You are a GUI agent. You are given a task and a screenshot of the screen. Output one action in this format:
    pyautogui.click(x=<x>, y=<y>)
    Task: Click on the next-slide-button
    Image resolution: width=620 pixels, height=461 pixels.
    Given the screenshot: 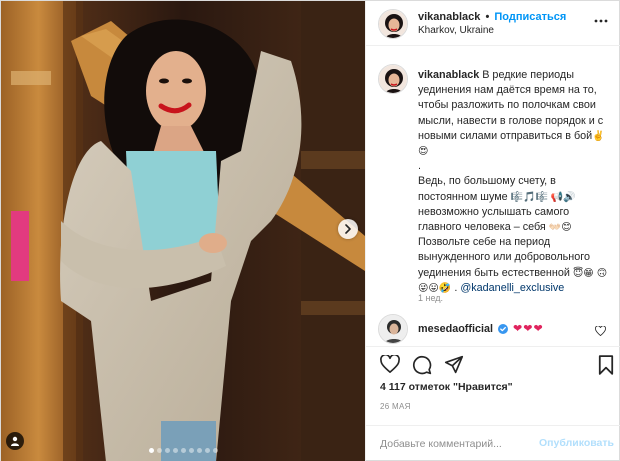 What is the action you would take?
    pyautogui.click(x=348, y=229)
    